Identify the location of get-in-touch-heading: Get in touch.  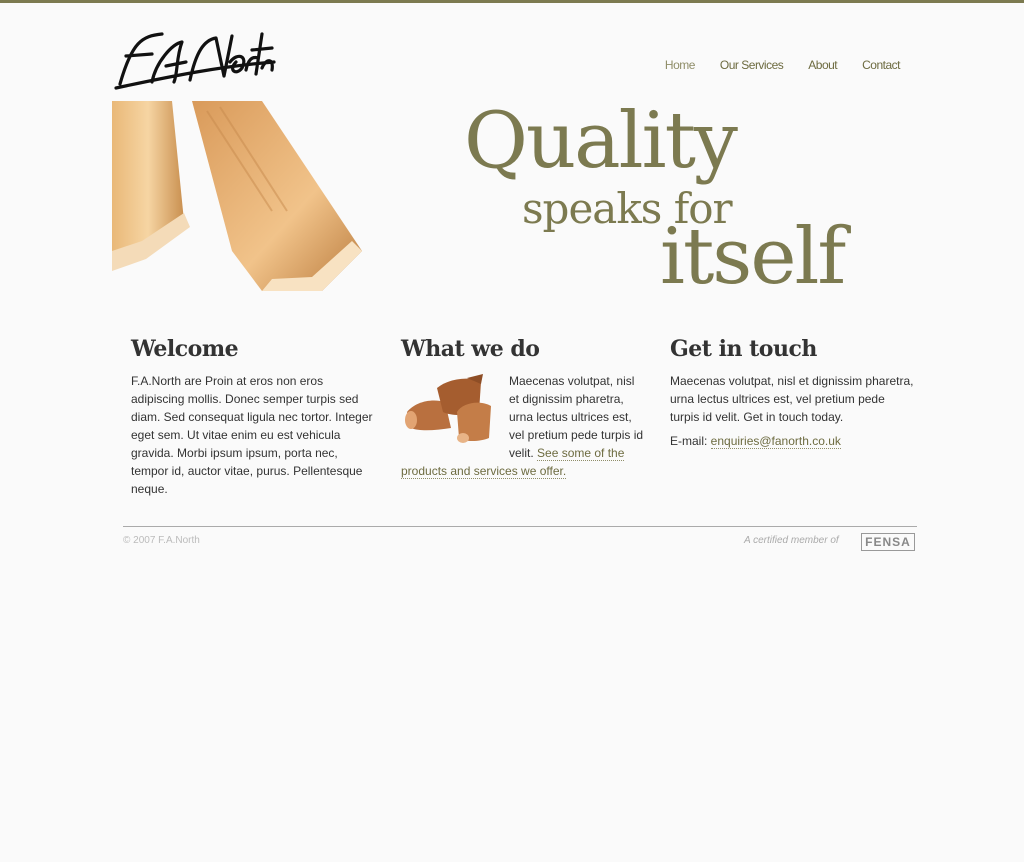
(743, 349).